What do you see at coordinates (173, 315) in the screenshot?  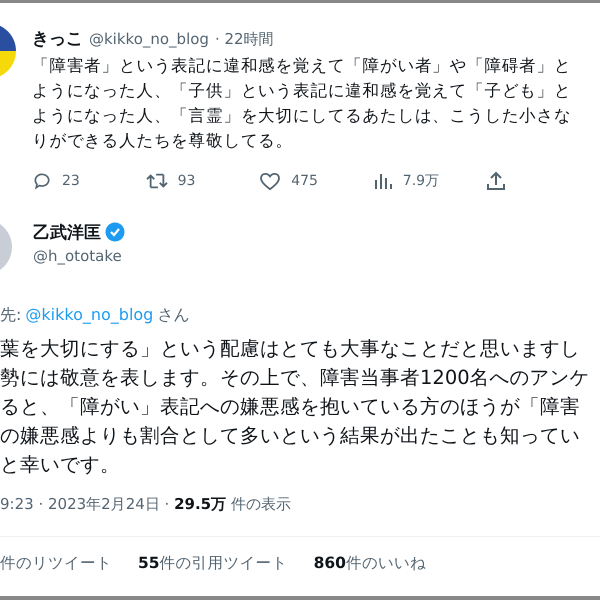 I see `reply-to-suffix: さん` at bounding box center [173, 315].